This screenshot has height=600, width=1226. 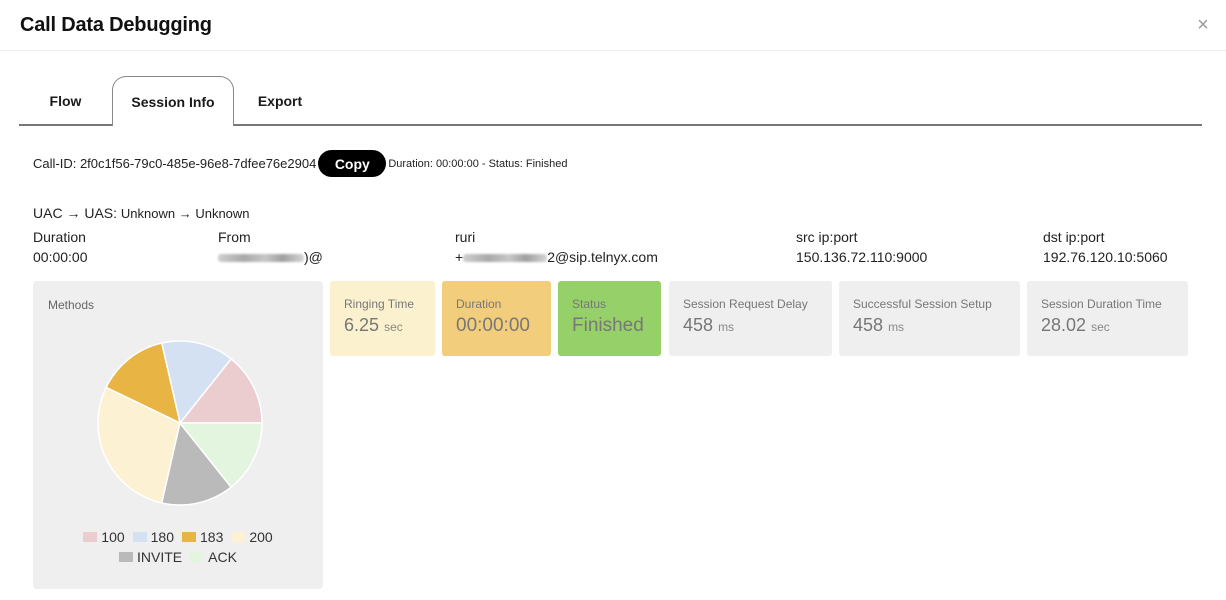 I want to click on chart-legend: 100 180 183 200 INVITE ACK, so click(x=178, y=547).